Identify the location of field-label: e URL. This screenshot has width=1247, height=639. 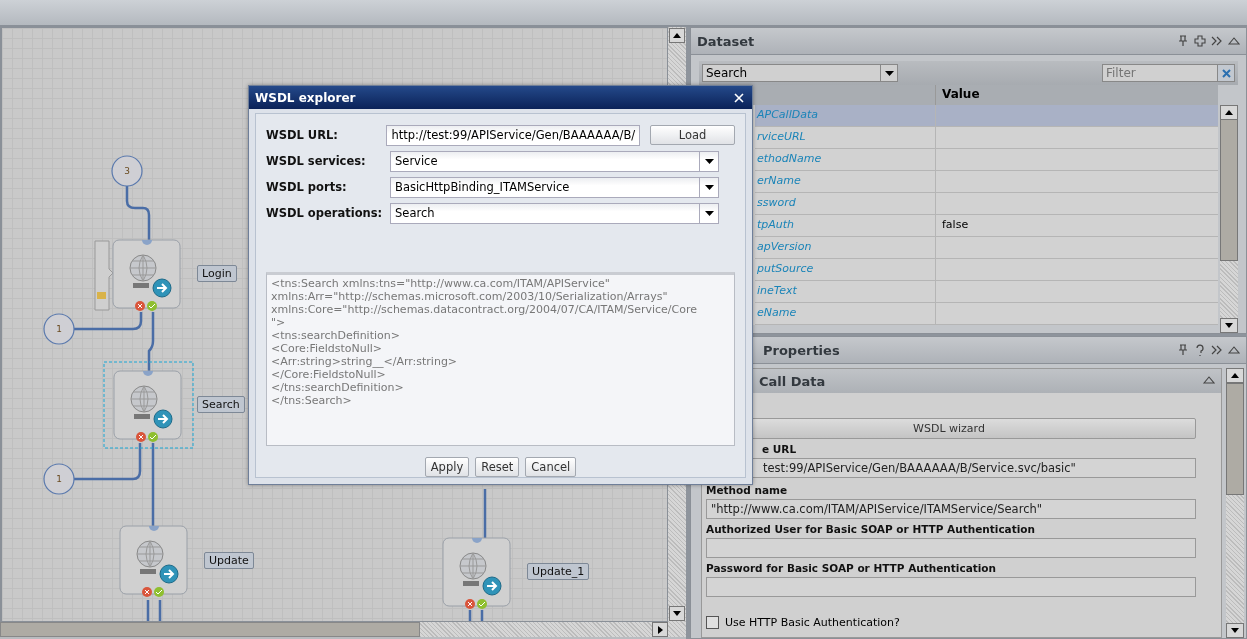
(779, 450).